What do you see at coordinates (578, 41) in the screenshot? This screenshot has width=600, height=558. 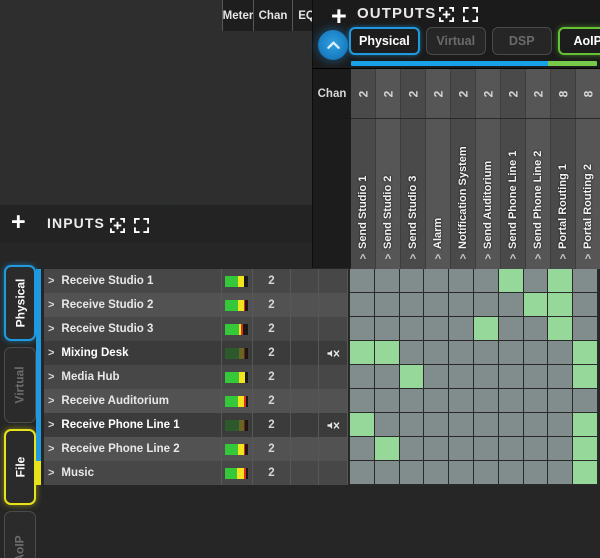 I see `outputs-tab-aoip: AoIP` at bounding box center [578, 41].